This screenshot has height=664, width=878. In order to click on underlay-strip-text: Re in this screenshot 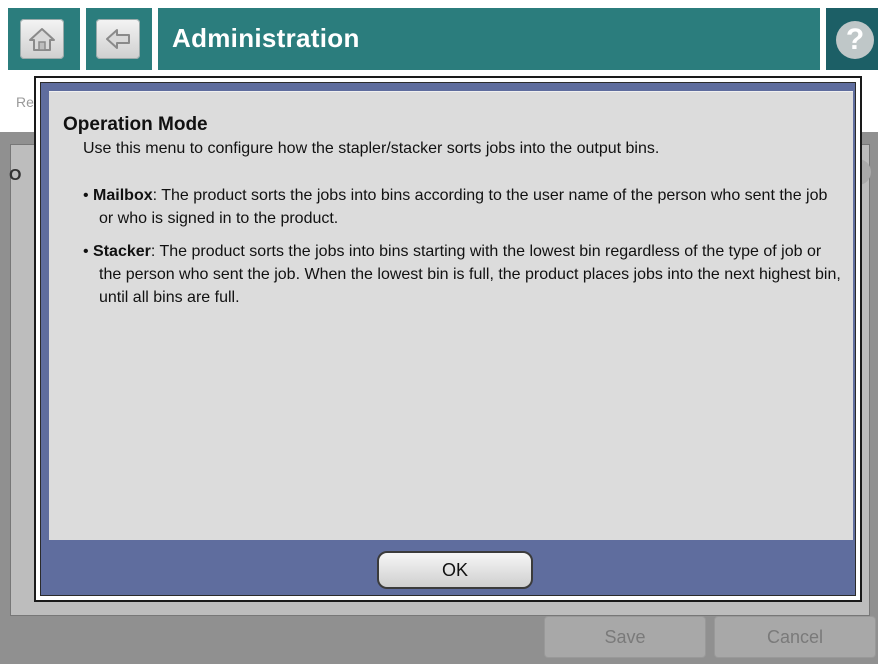, I will do `click(25, 102)`.